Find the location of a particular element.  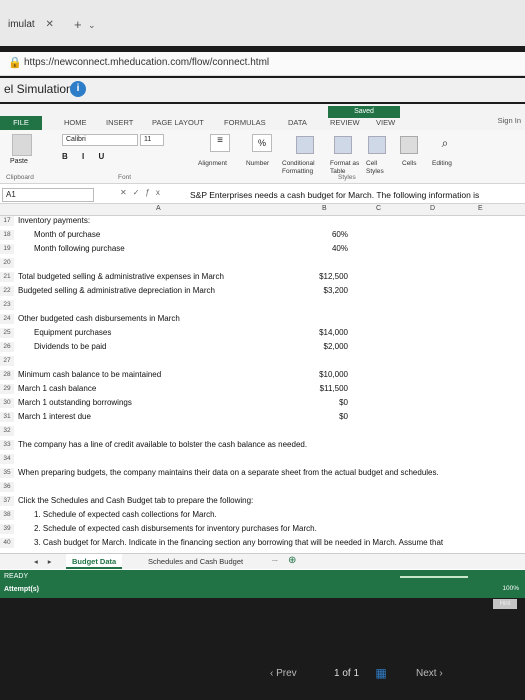

tab-insert: INSERT is located at coordinates (119, 123).